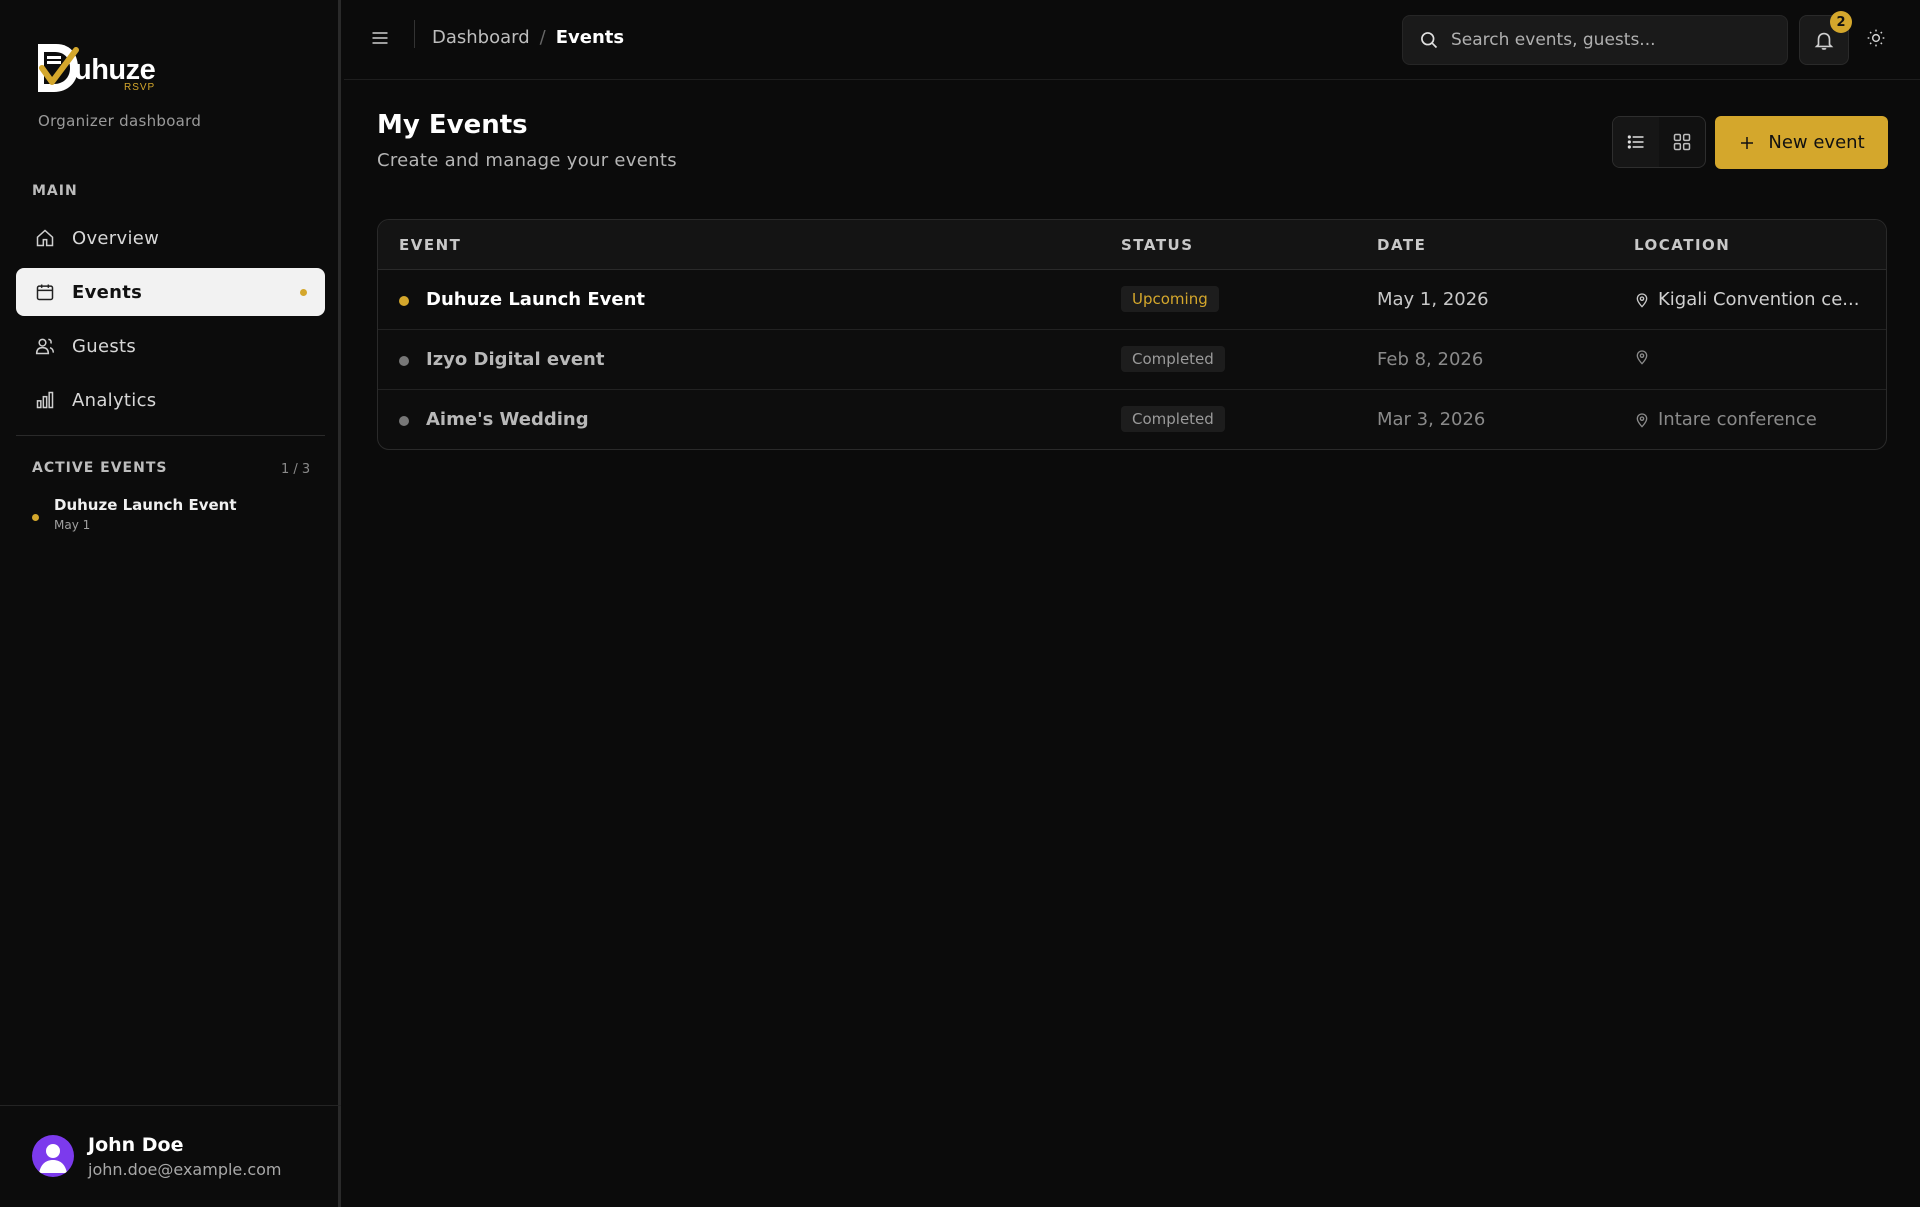 The width and height of the screenshot is (1920, 1207). Describe the element at coordinates (136, 1145) in the screenshot. I see `user-name: John Doe` at that location.